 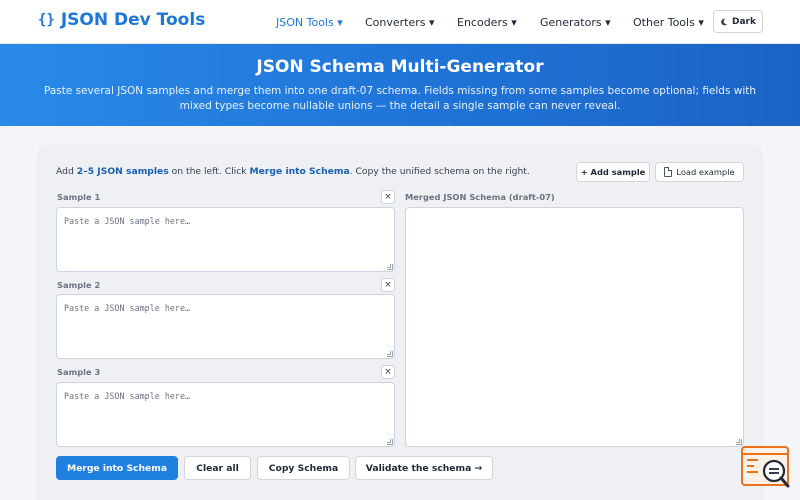 I want to click on sample-3-label: Sample 3, so click(x=79, y=372).